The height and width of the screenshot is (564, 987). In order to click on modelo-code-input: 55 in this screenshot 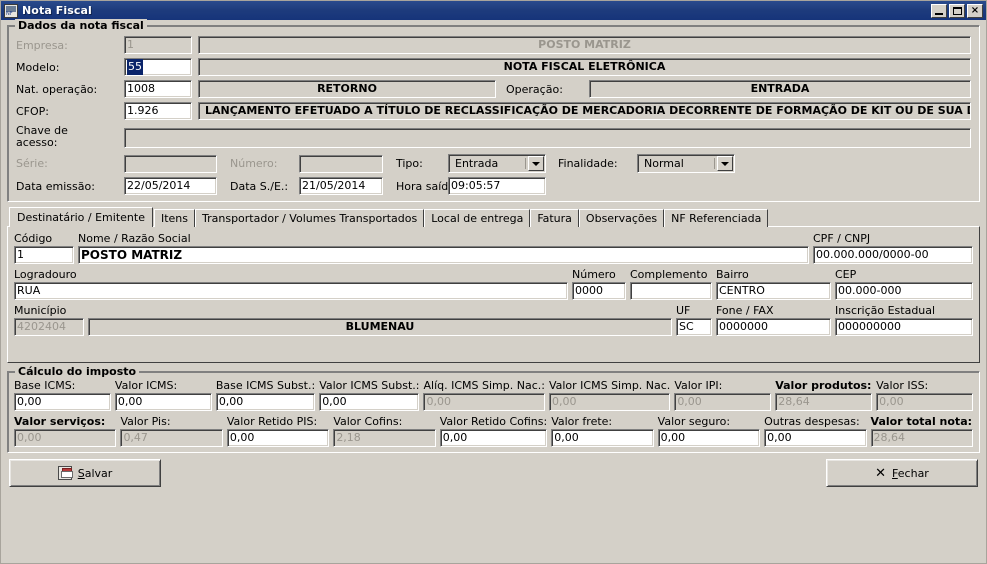, I will do `click(158, 67)`.